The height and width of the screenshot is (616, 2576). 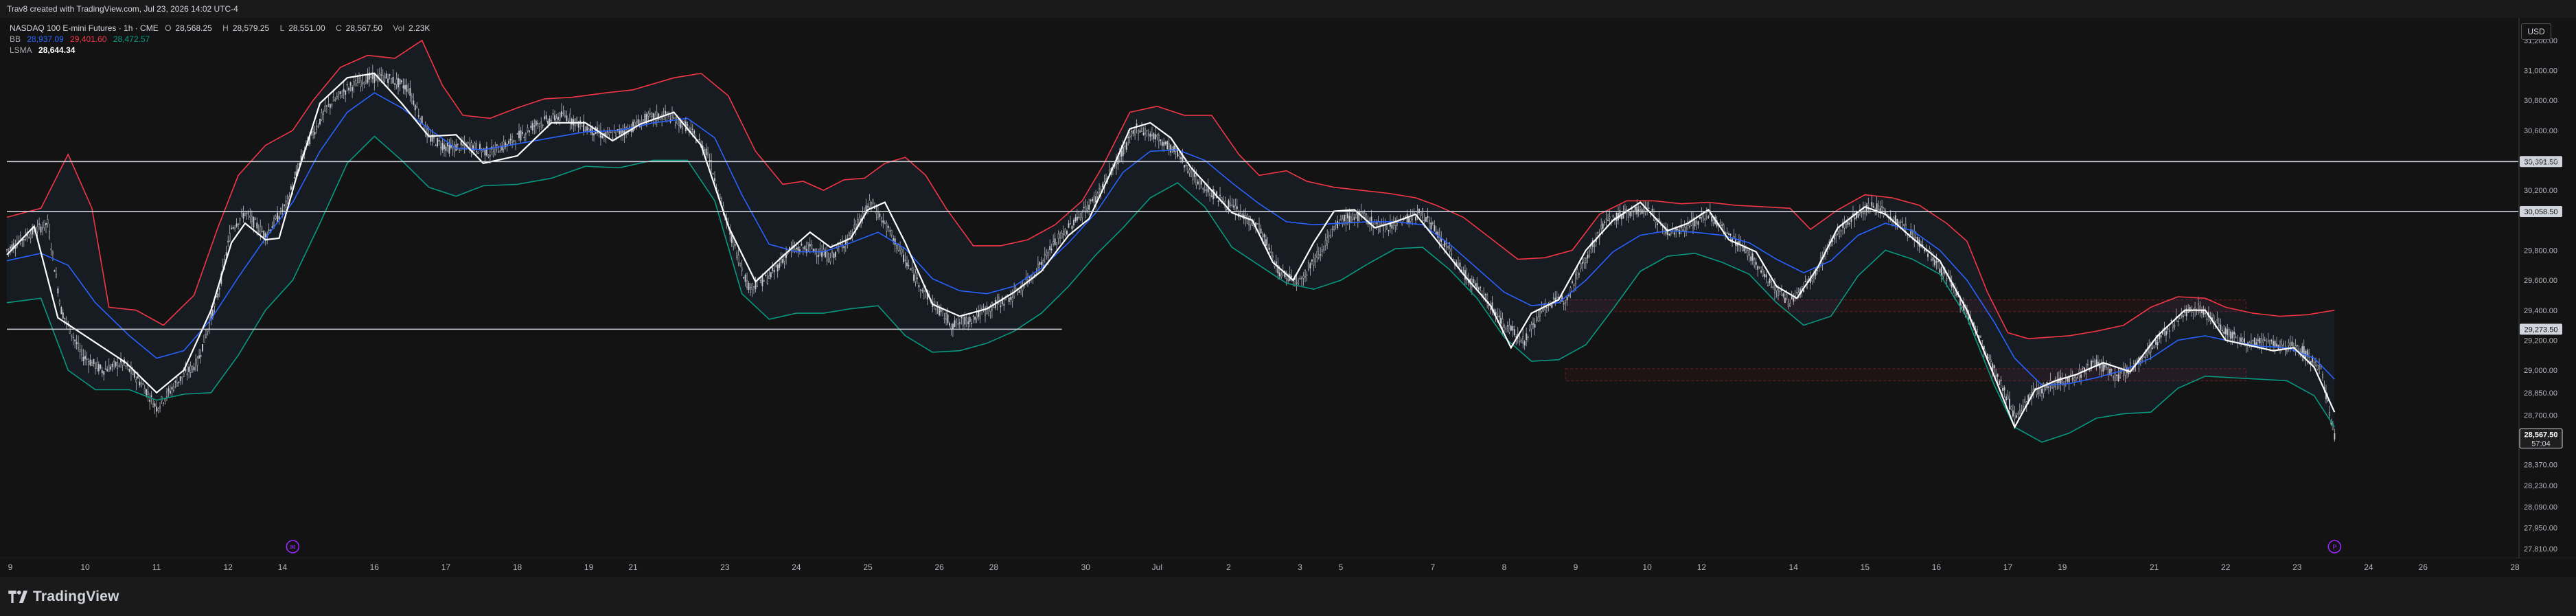 What do you see at coordinates (88, 39) in the screenshot?
I see `legend-bb-upper: 29,401.60` at bounding box center [88, 39].